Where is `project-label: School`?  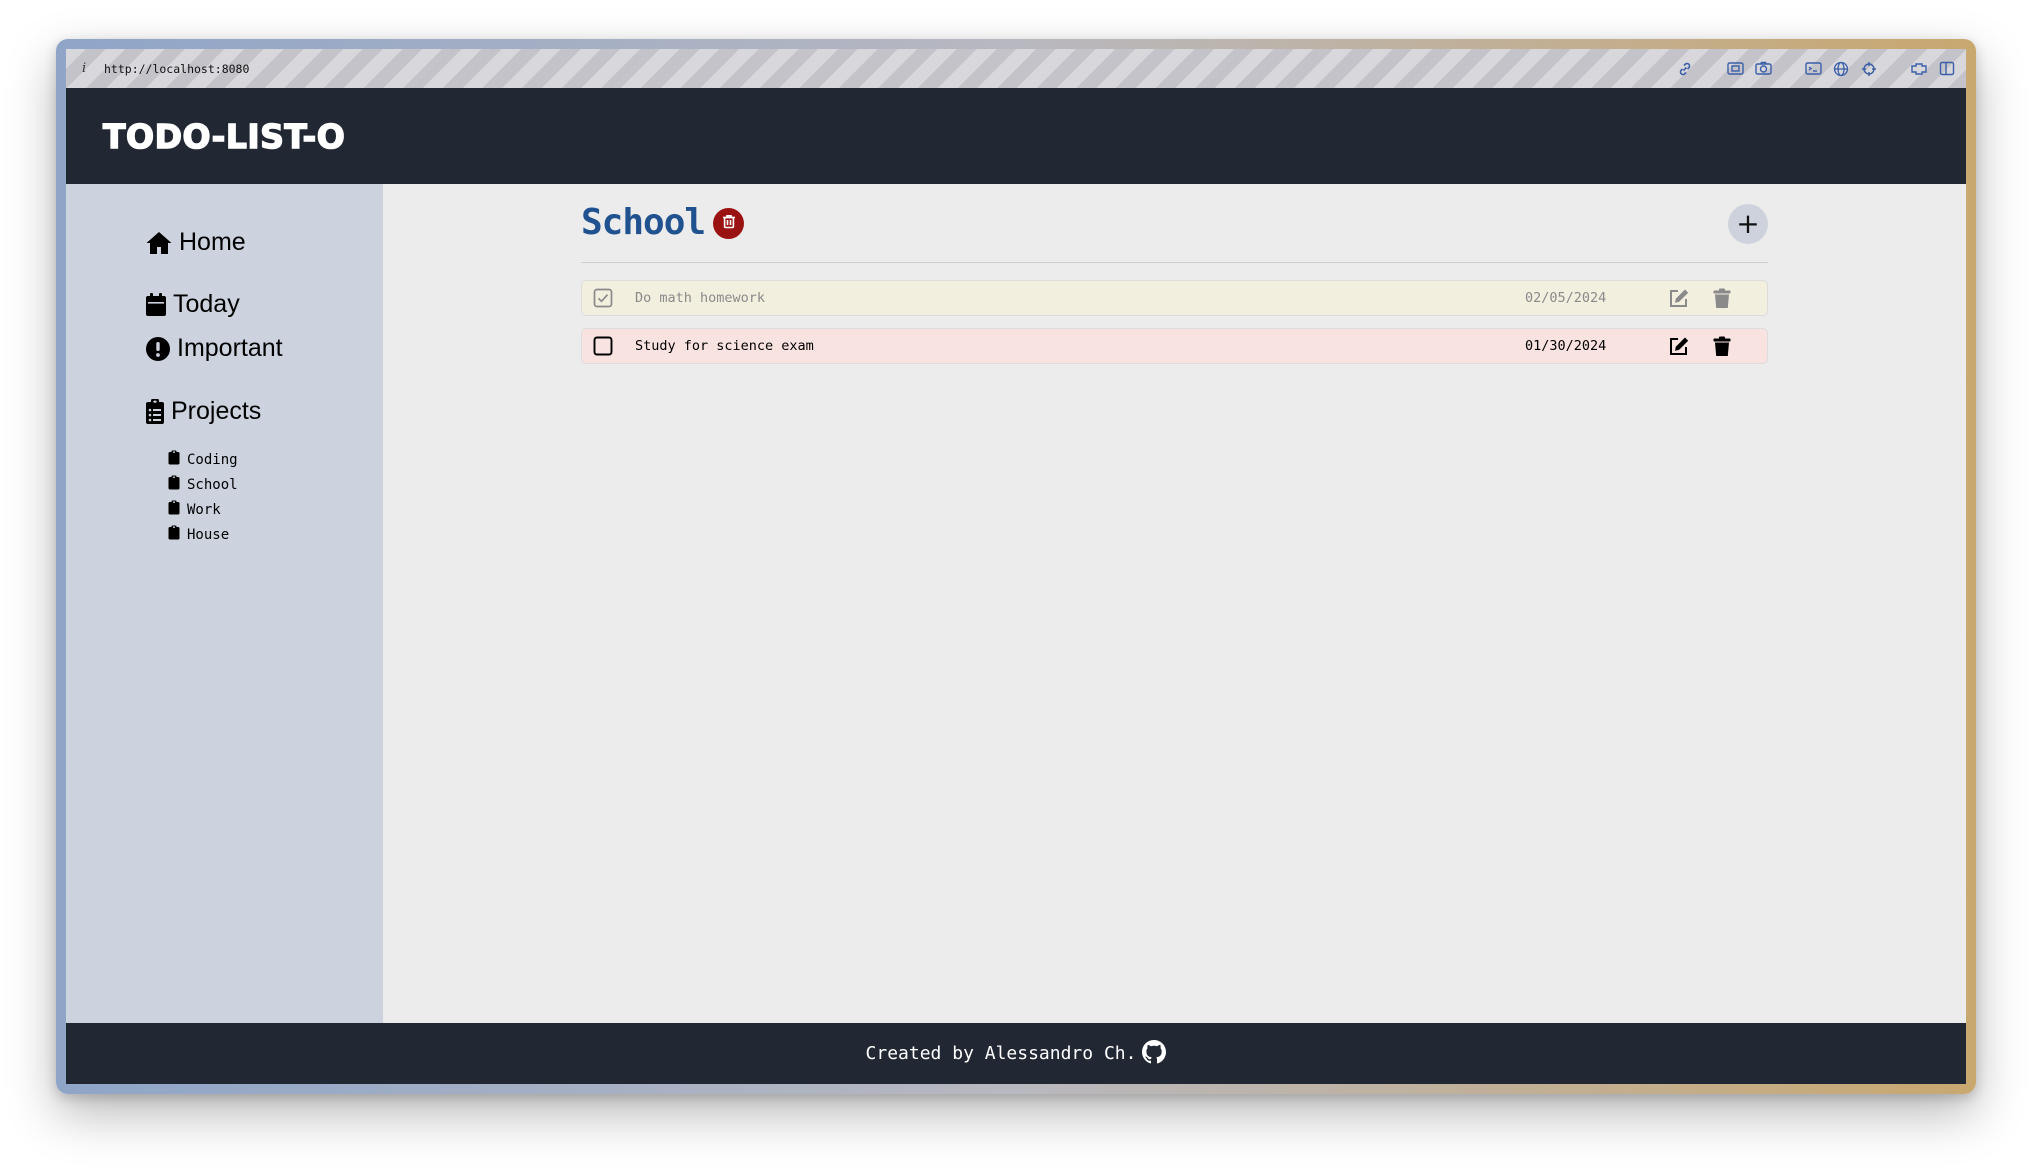 project-label: School is located at coordinates (212, 484).